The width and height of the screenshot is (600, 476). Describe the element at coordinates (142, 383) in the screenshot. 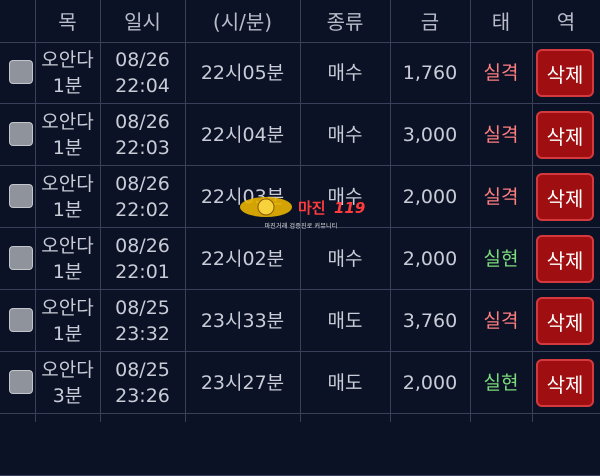

I see `datetime-cell: 08/25 23:26` at that location.